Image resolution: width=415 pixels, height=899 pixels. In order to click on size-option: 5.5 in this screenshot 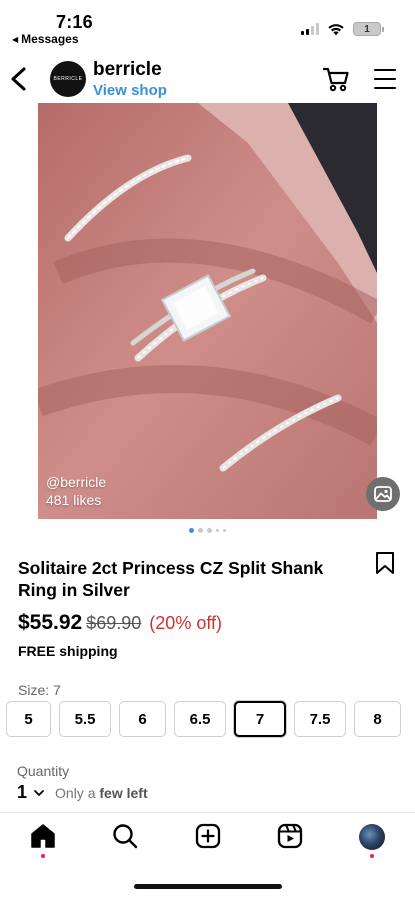, I will do `click(85, 719)`.